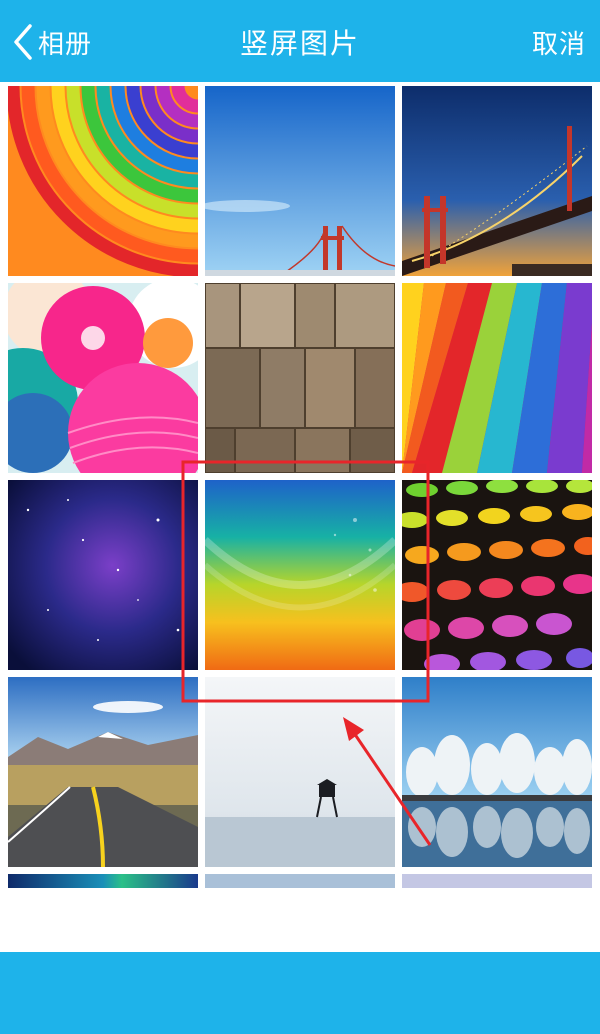 This screenshot has height=1034, width=600. I want to click on cancel-button: 取消, so click(559, 42).